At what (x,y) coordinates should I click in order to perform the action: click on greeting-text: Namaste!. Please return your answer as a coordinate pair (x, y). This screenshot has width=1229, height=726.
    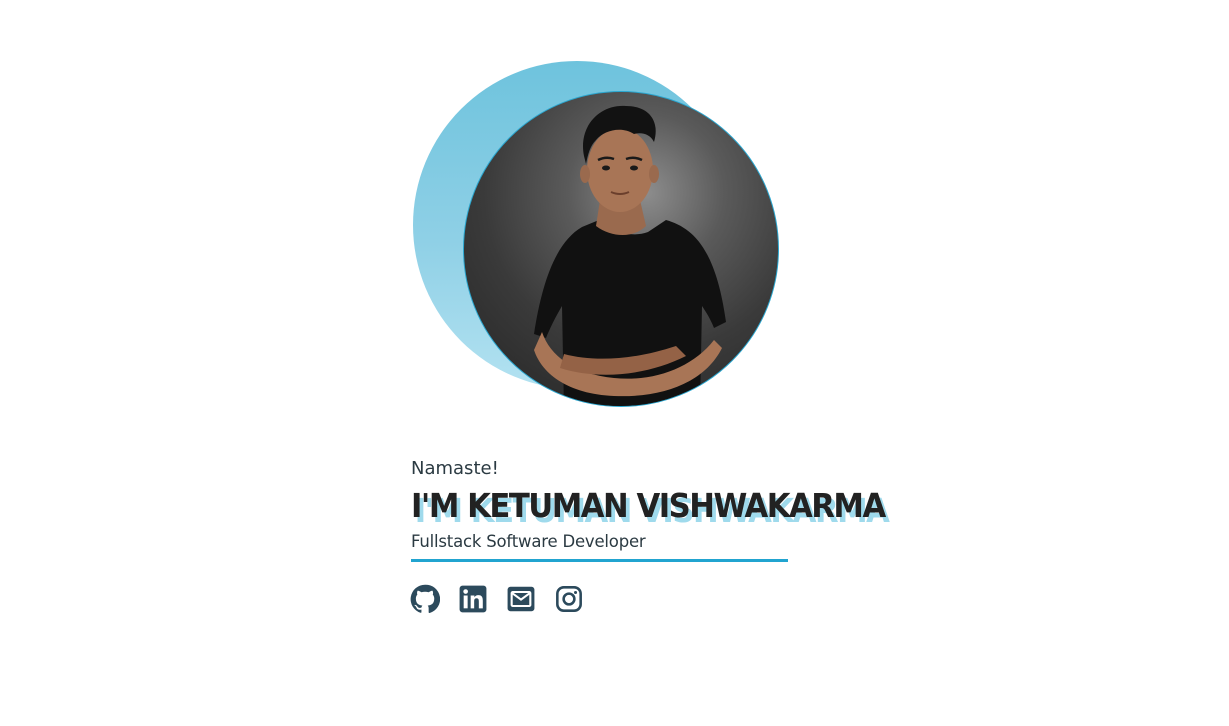
    Looking at the image, I should click on (455, 468).